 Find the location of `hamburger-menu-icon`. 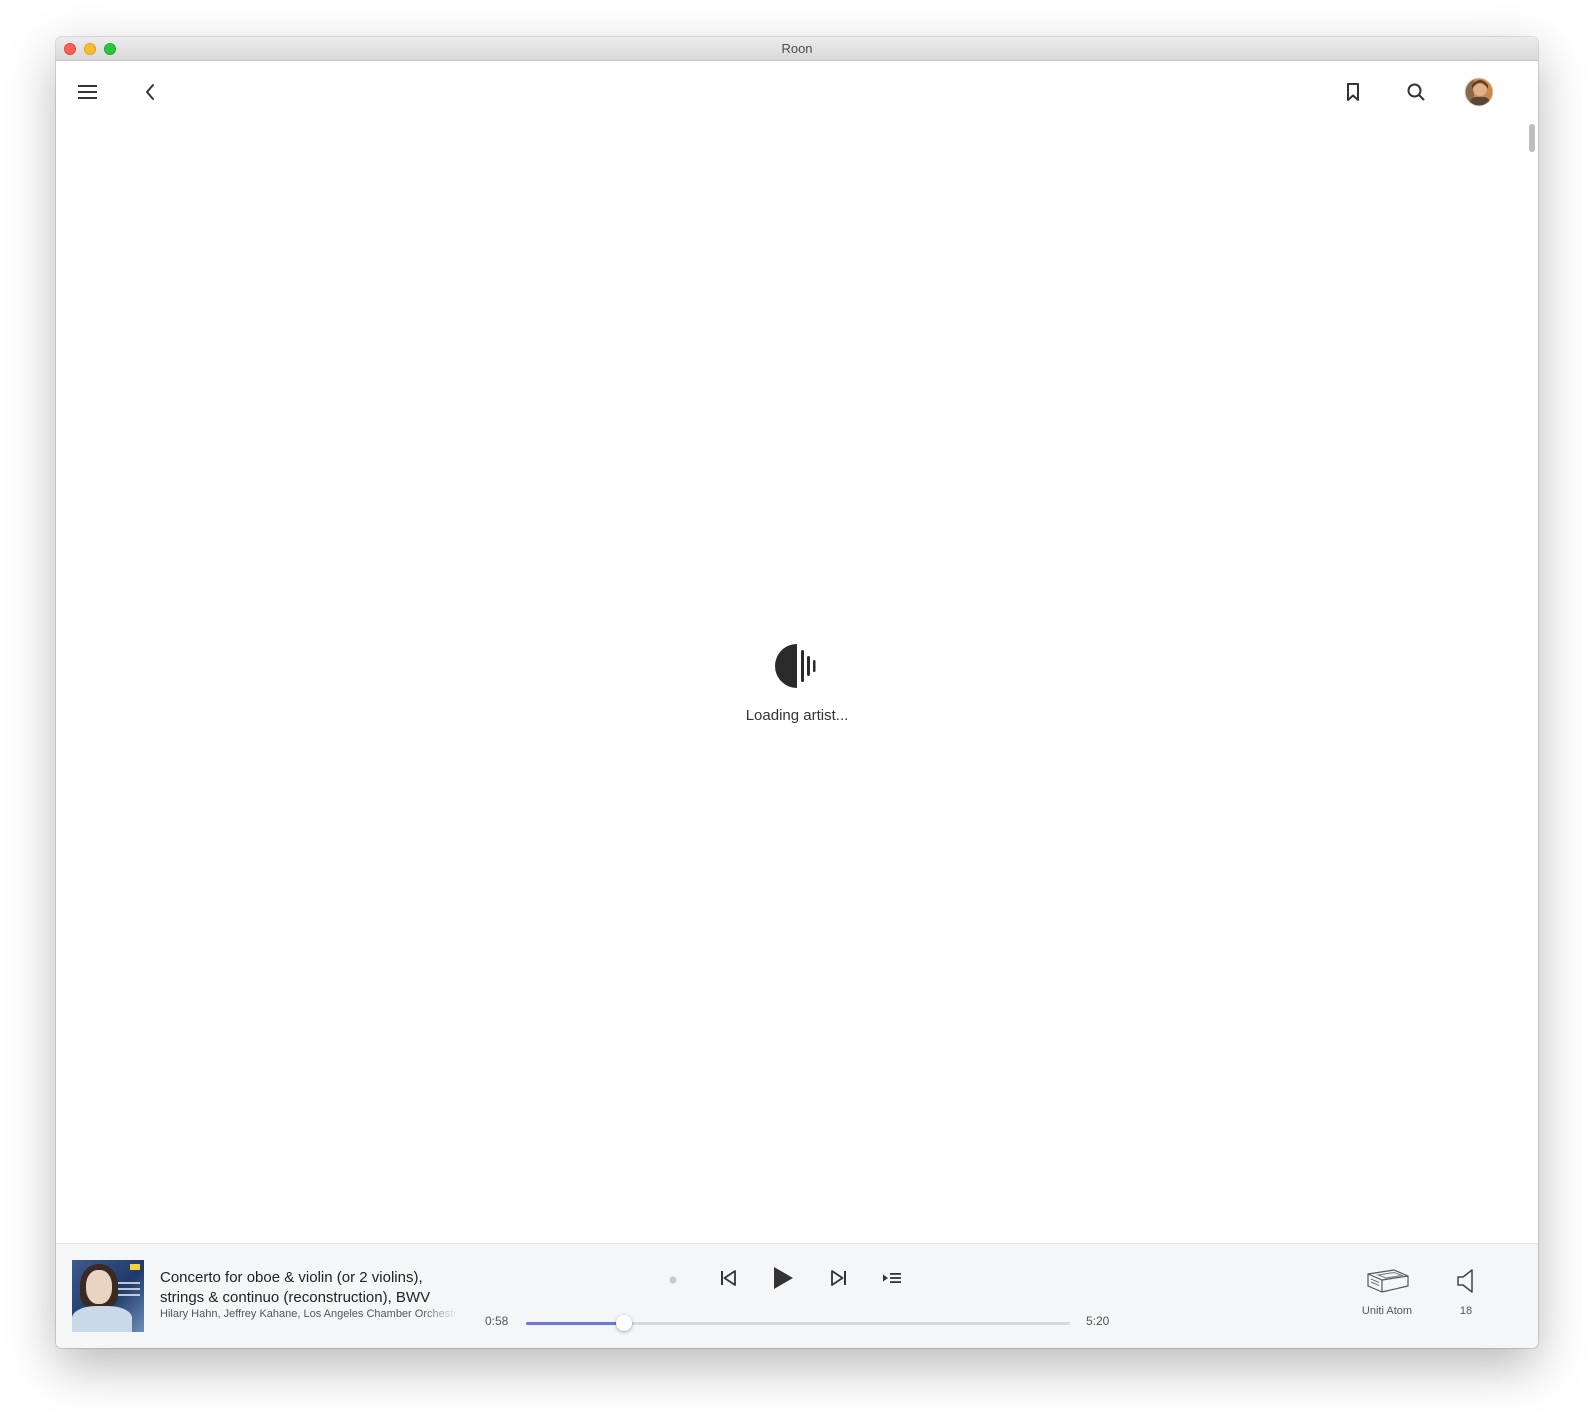

hamburger-menu-icon is located at coordinates (87, 92).